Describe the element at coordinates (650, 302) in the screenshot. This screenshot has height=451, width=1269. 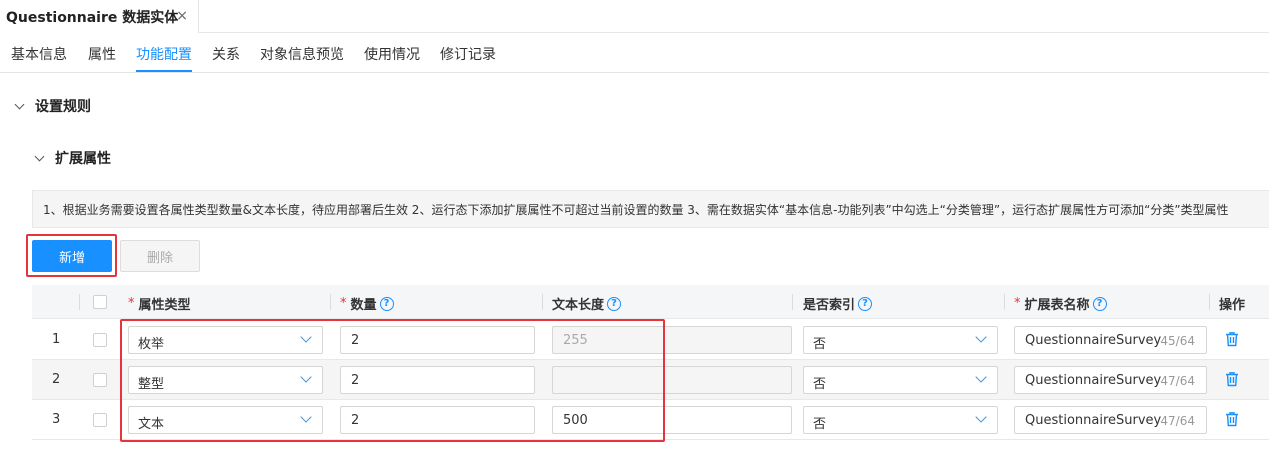
I see `table-header: * 属性类型 * 数量 ? 文本长度 ? 是否索引 ? * 扩展表名称 ? 操作` at that location.